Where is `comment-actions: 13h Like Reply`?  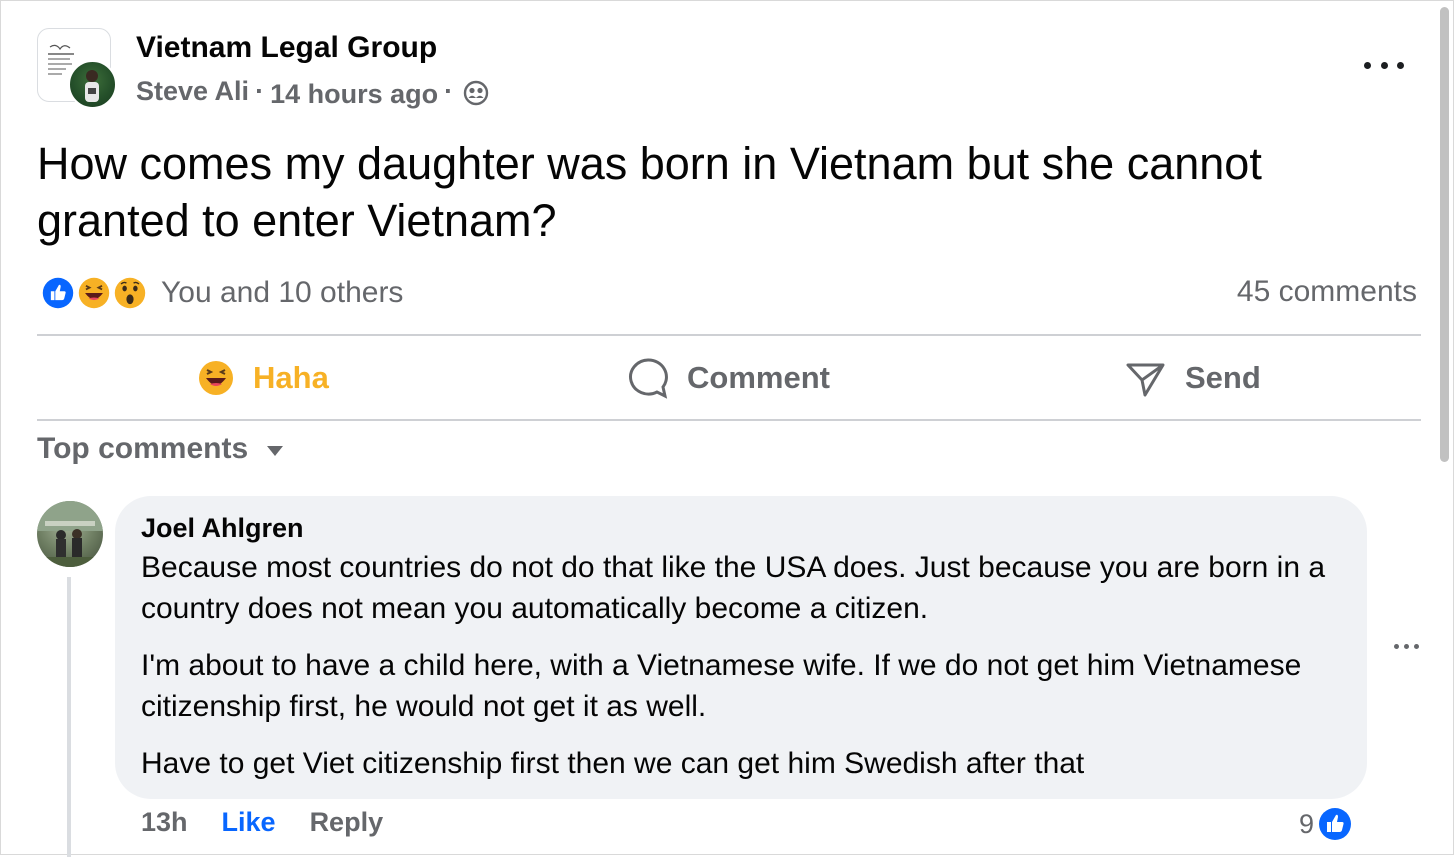
comment-actions: 13h Like Reply is located at coordinates (262, 822).